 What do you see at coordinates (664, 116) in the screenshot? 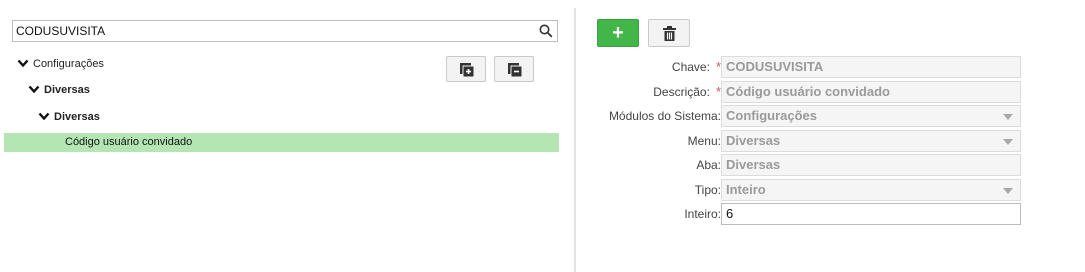
I see `field-label: Módulos do Sistema:` at bounding box center [664, 116].